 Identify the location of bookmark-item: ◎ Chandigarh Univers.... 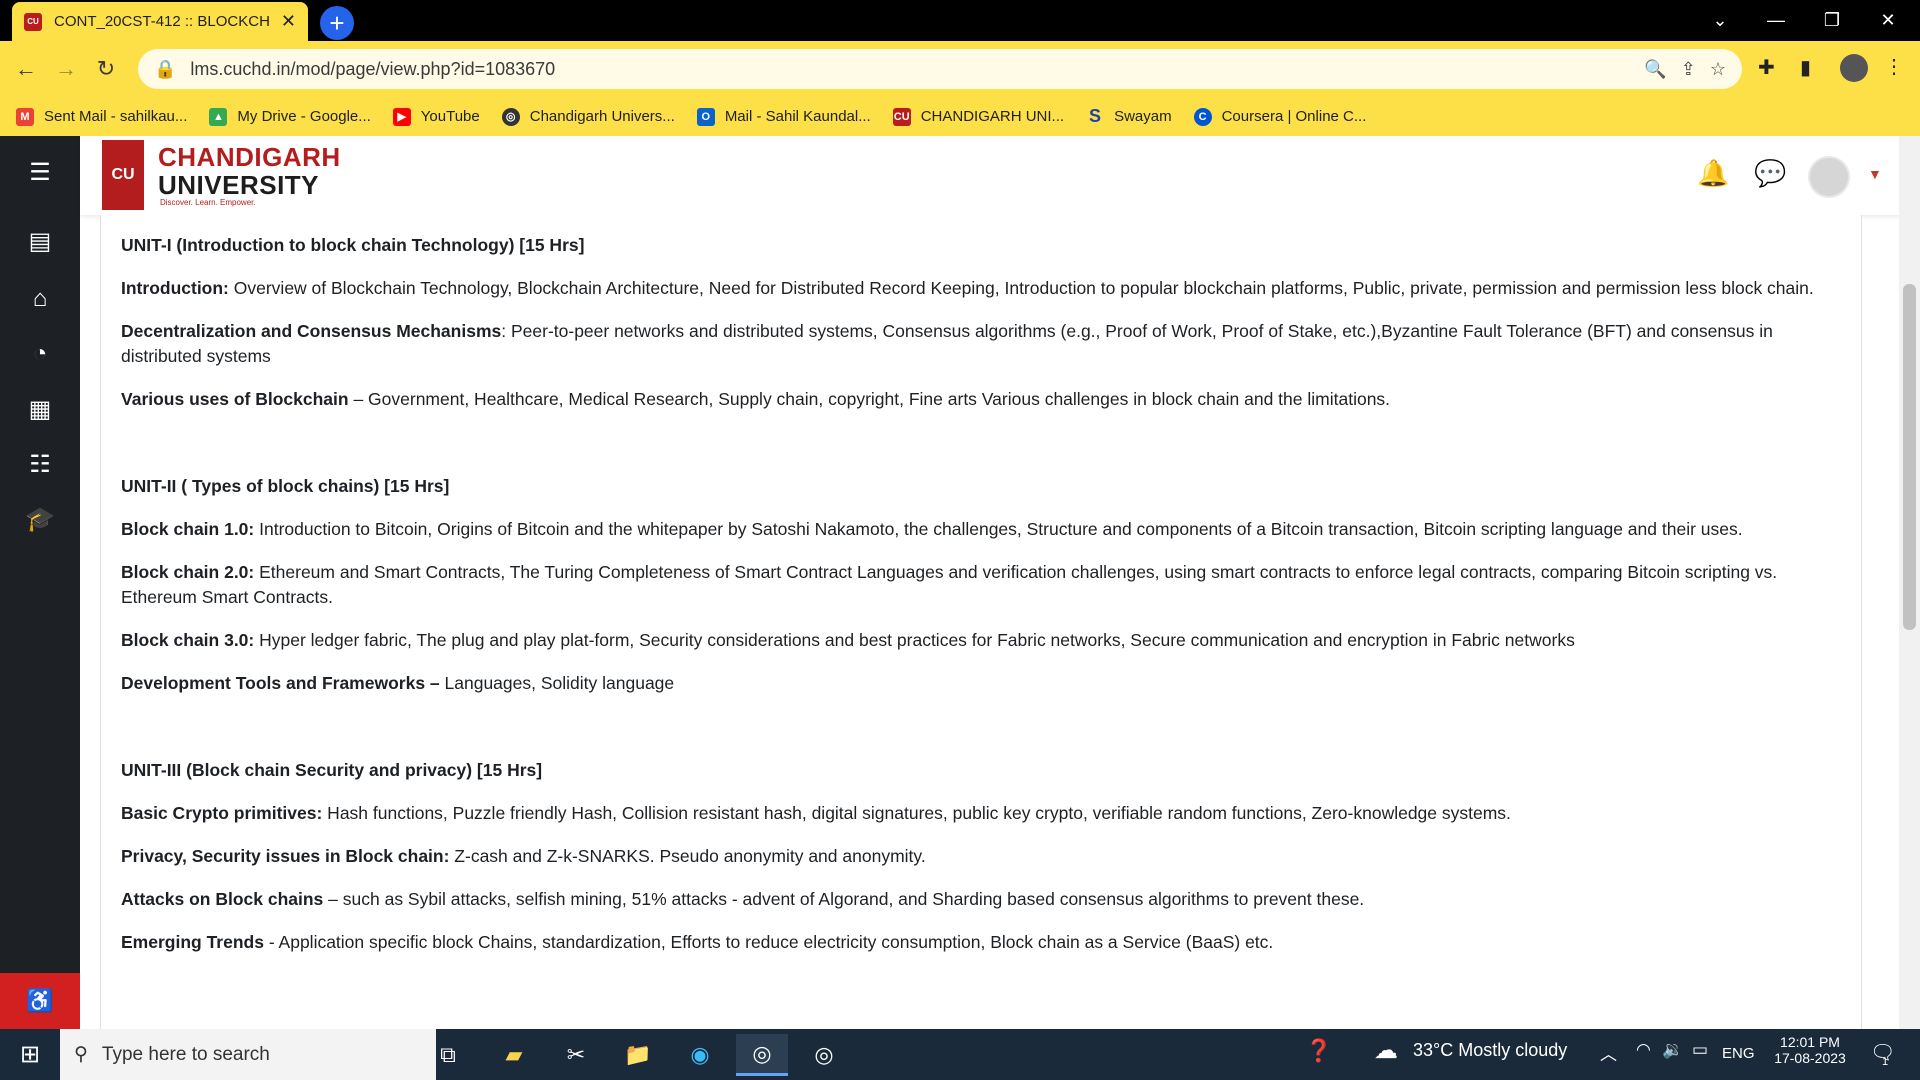
(588, 116).